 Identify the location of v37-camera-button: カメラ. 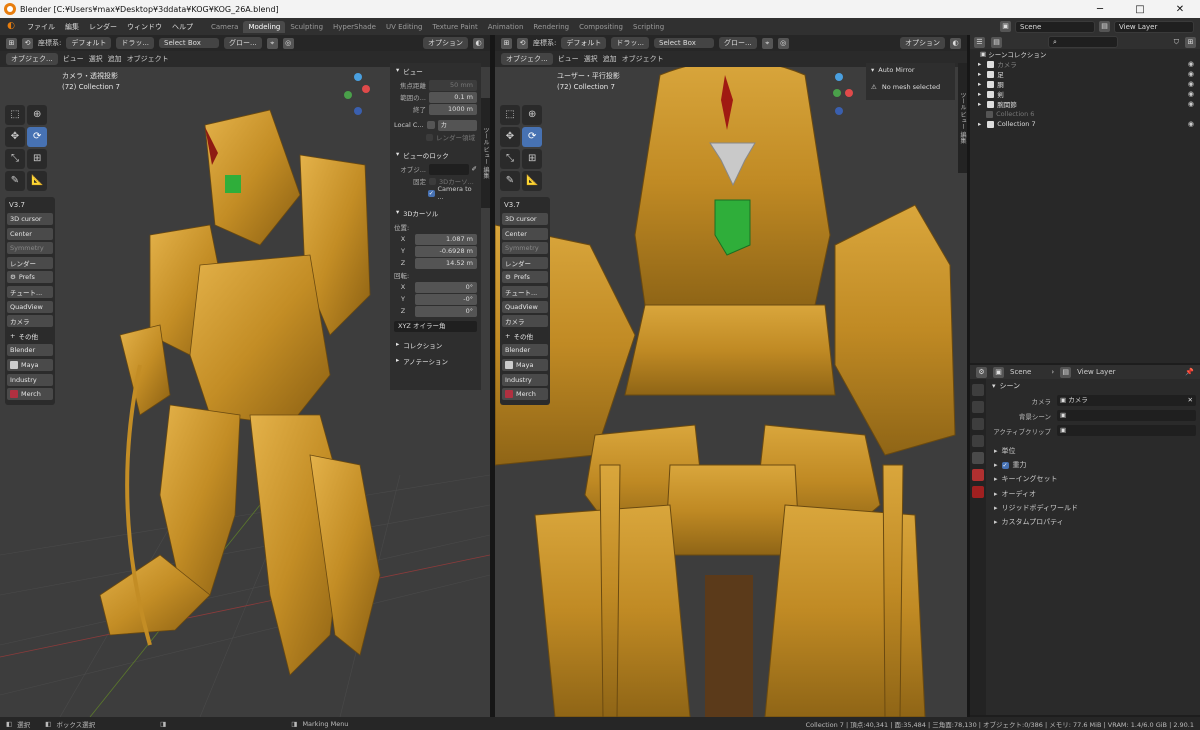
(30, 321).